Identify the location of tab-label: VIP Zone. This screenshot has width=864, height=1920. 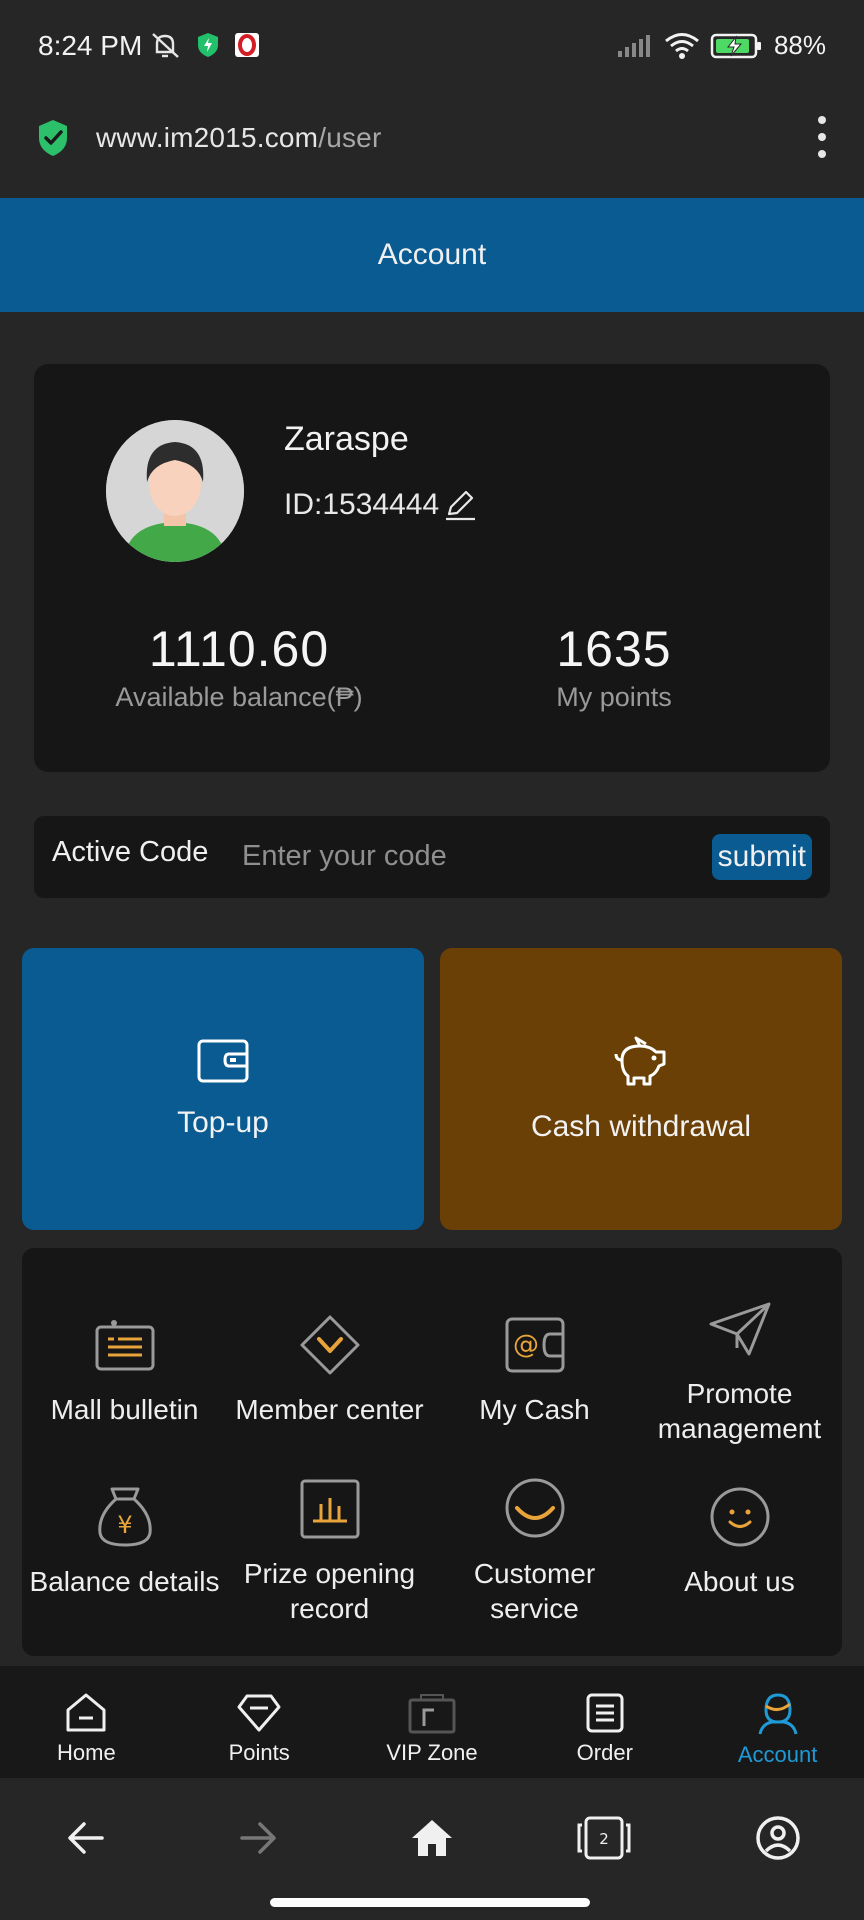
(432, 1752).